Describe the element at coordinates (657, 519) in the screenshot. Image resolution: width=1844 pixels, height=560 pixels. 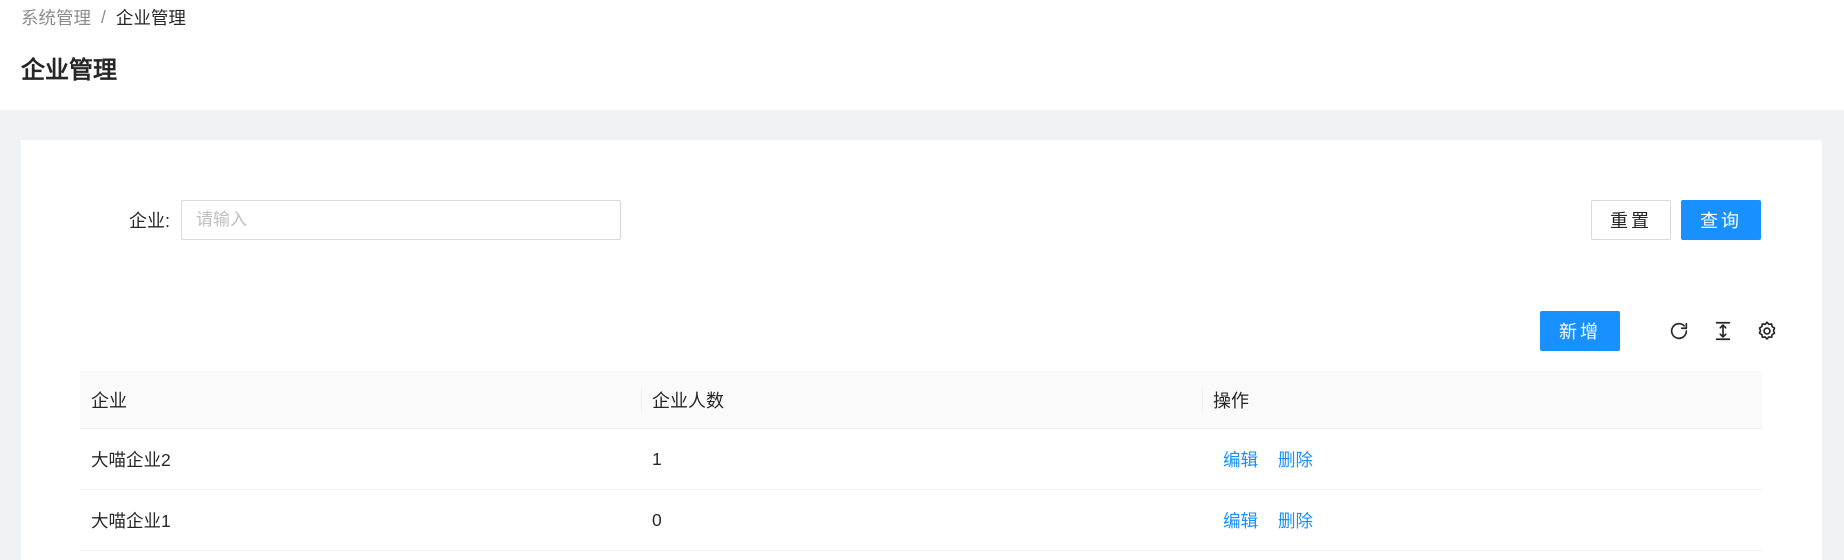
I see `cell-count: 0` at that location.